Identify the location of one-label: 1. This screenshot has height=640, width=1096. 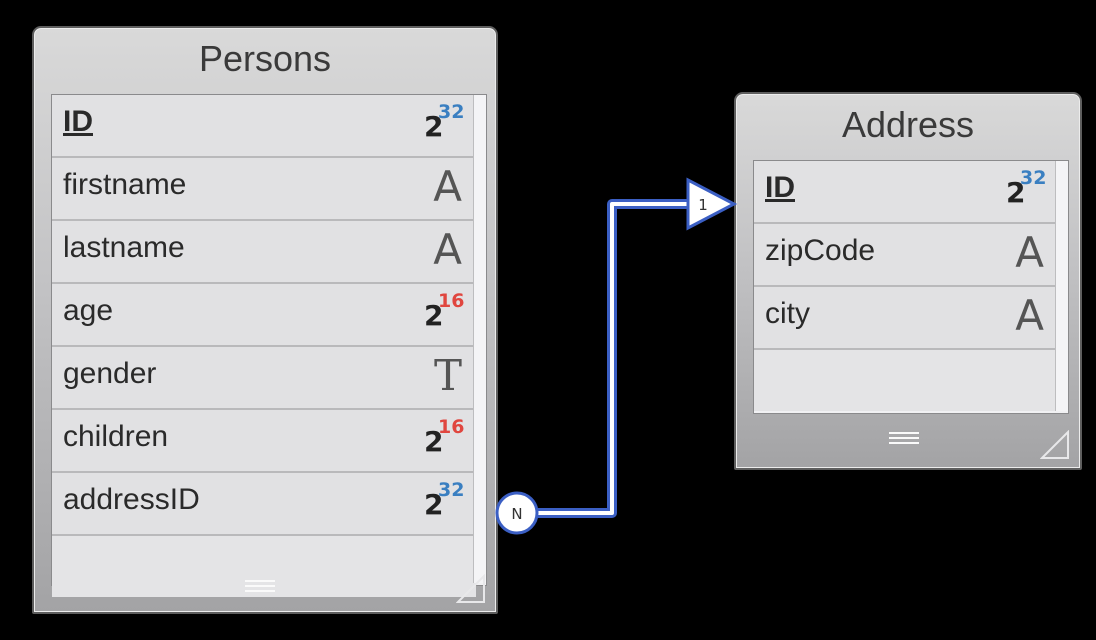
(703, 205).